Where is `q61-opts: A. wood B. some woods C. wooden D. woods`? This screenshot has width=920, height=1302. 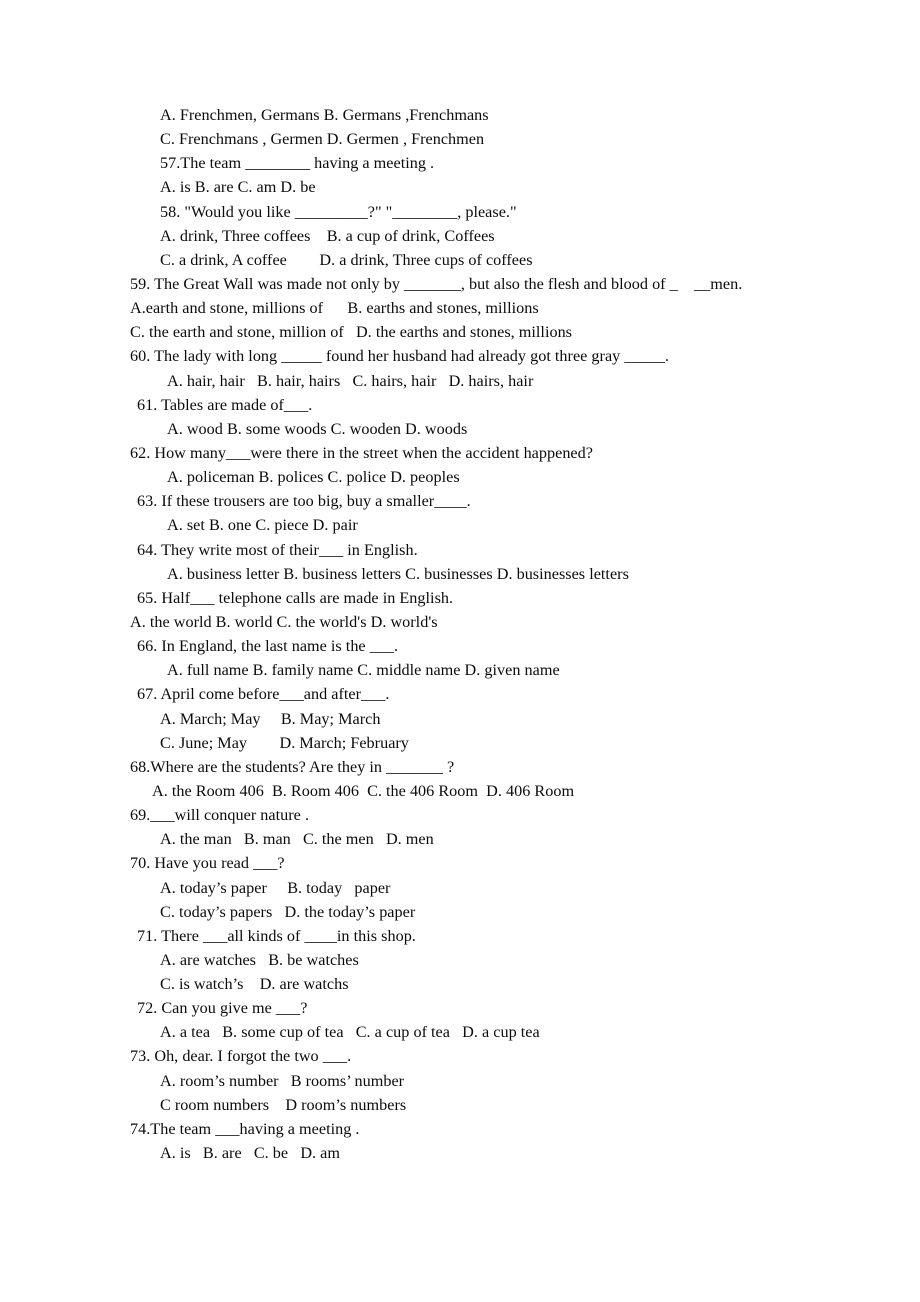 q61-opts: A. wood B. some woods C. wooden D. woods is located at coordinates (317, 428).